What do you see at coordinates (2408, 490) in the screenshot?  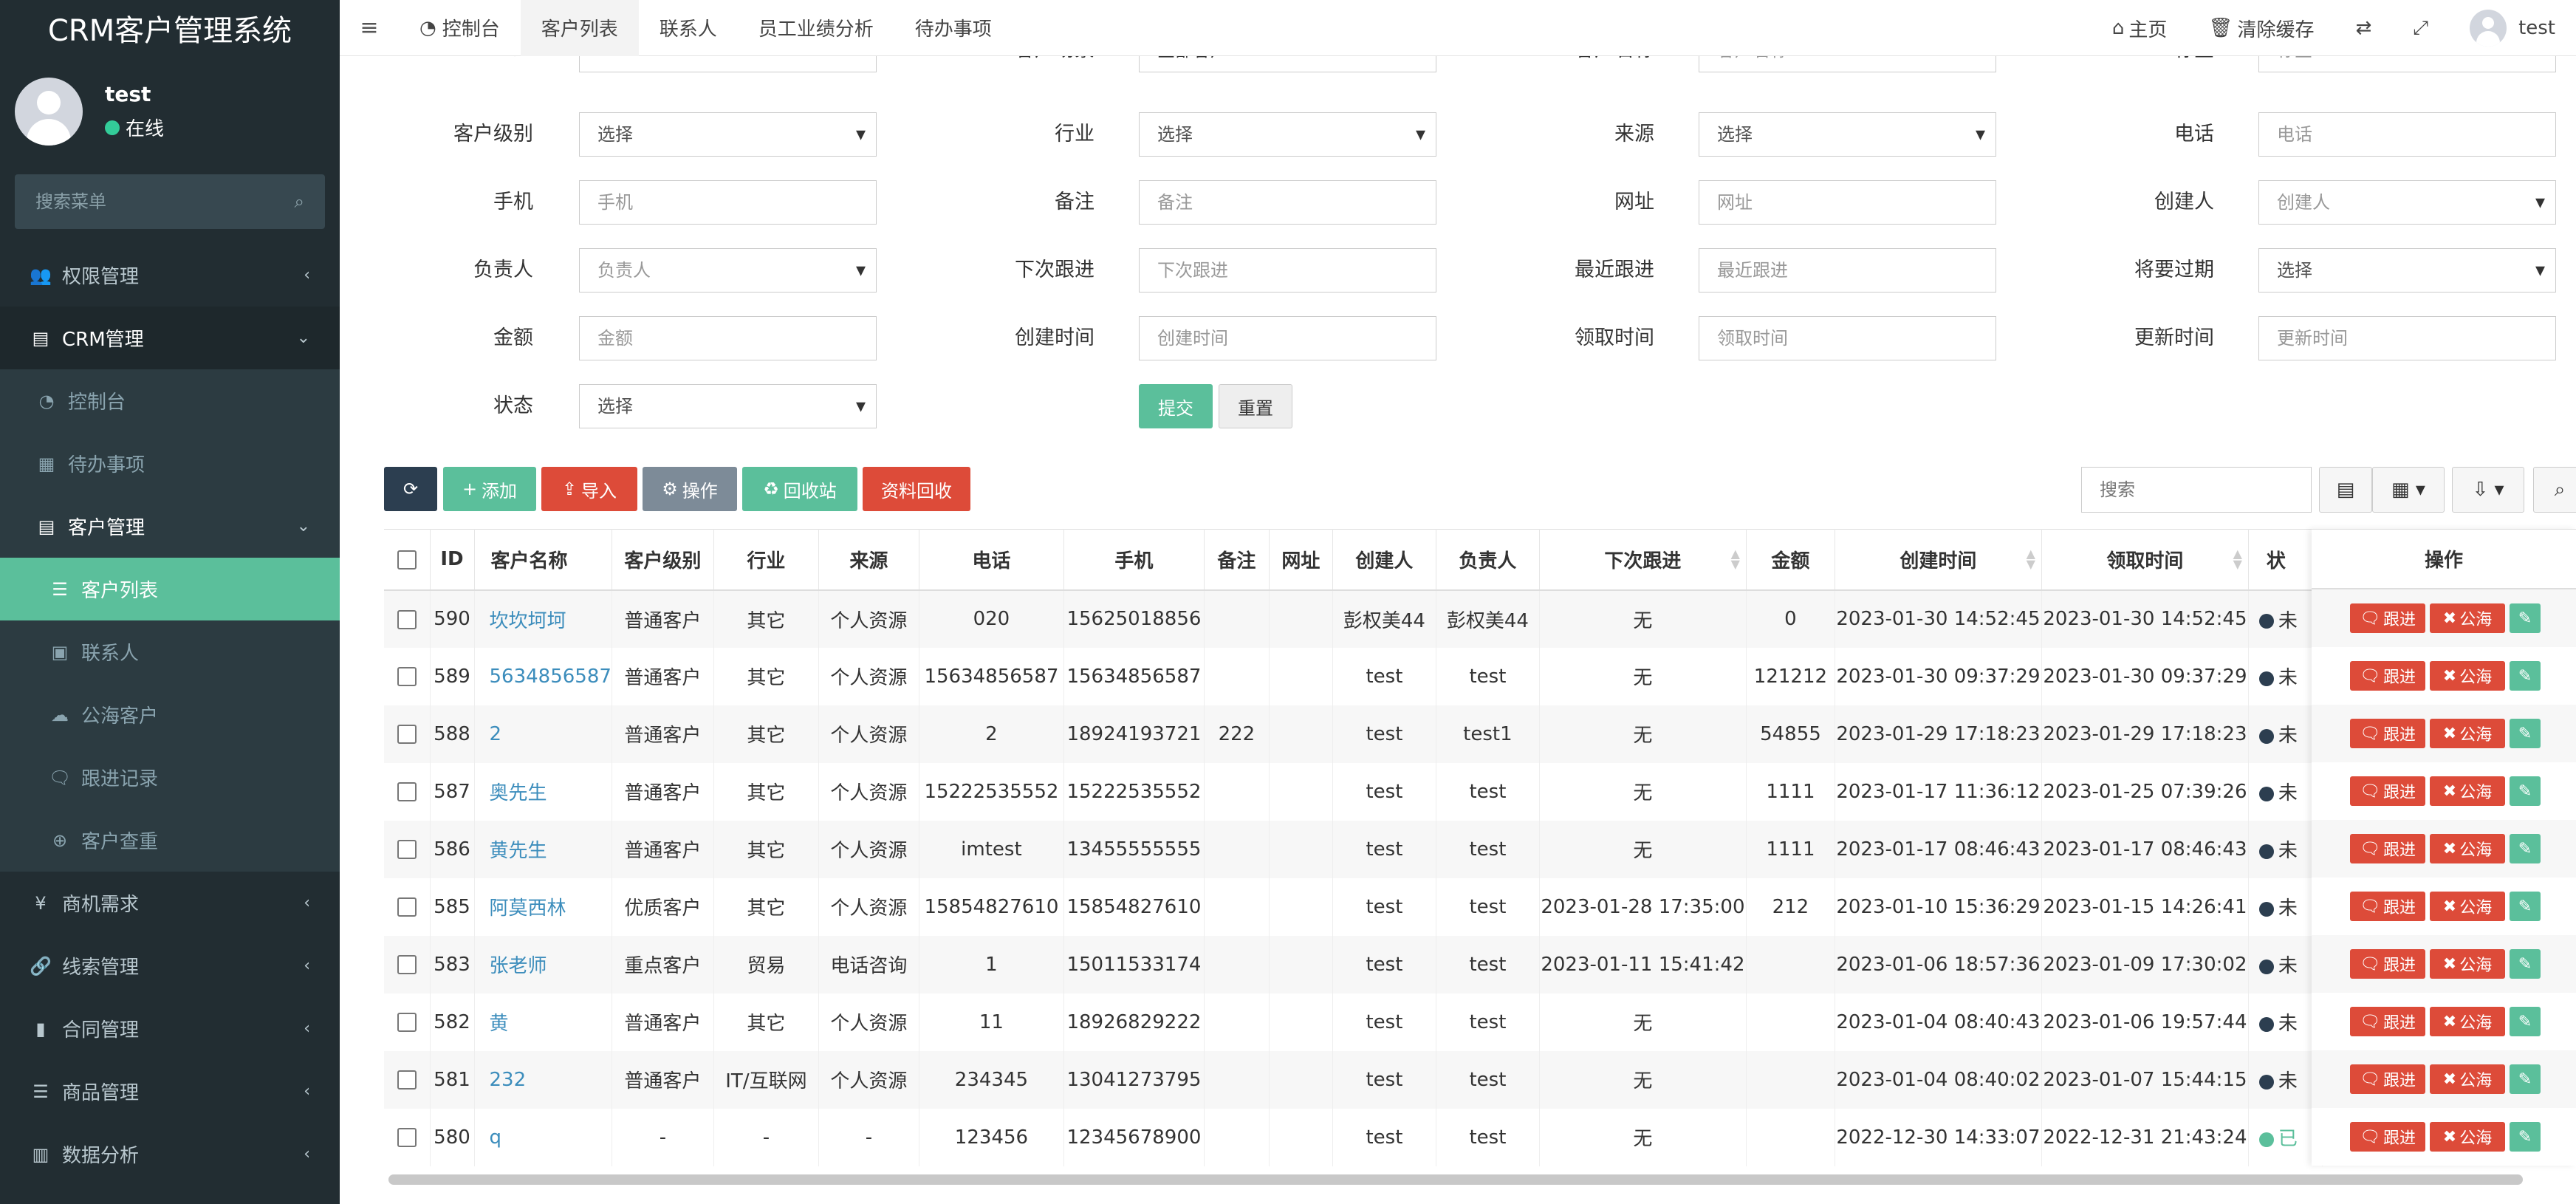 I see `columns-icon: ▦ ▾` at bounding box center [2408, 490].